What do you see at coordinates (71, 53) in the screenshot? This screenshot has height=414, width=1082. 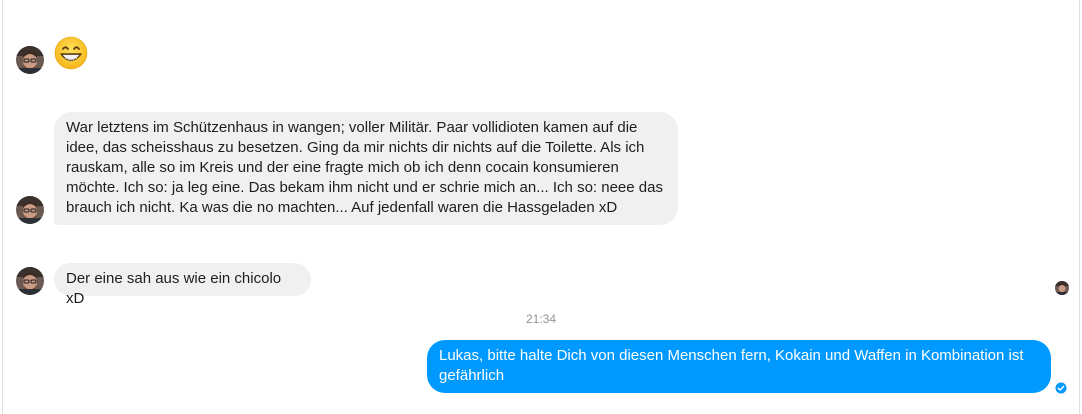 I see `grinning-face-icon` at bounding box center [71, 53].